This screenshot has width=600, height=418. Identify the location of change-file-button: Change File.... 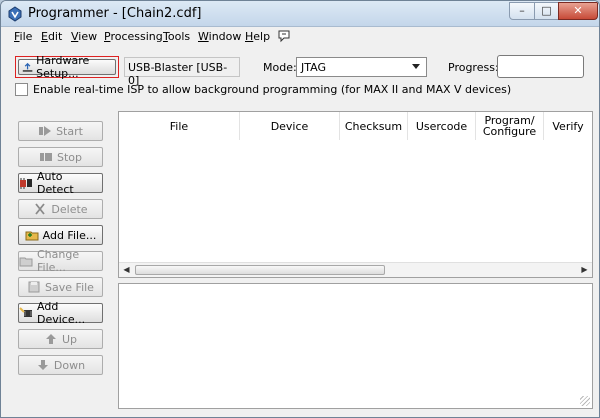
(60, 261).